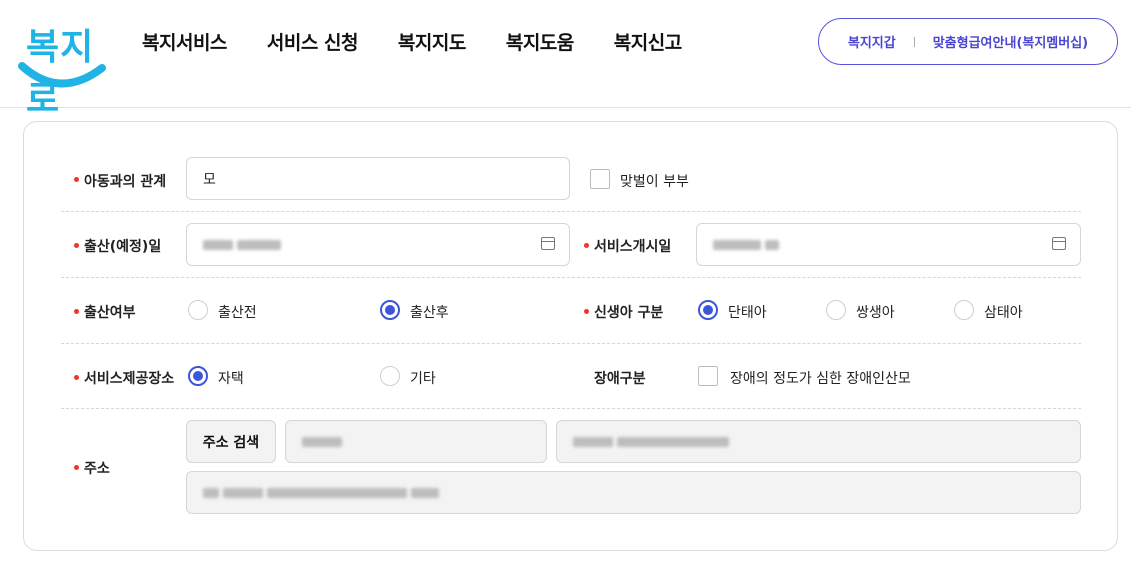 The image size is (1131, 566). Describe the element at coordinates (600, 179) in the screenshot. I see `dual-income-checkbox` at that location.